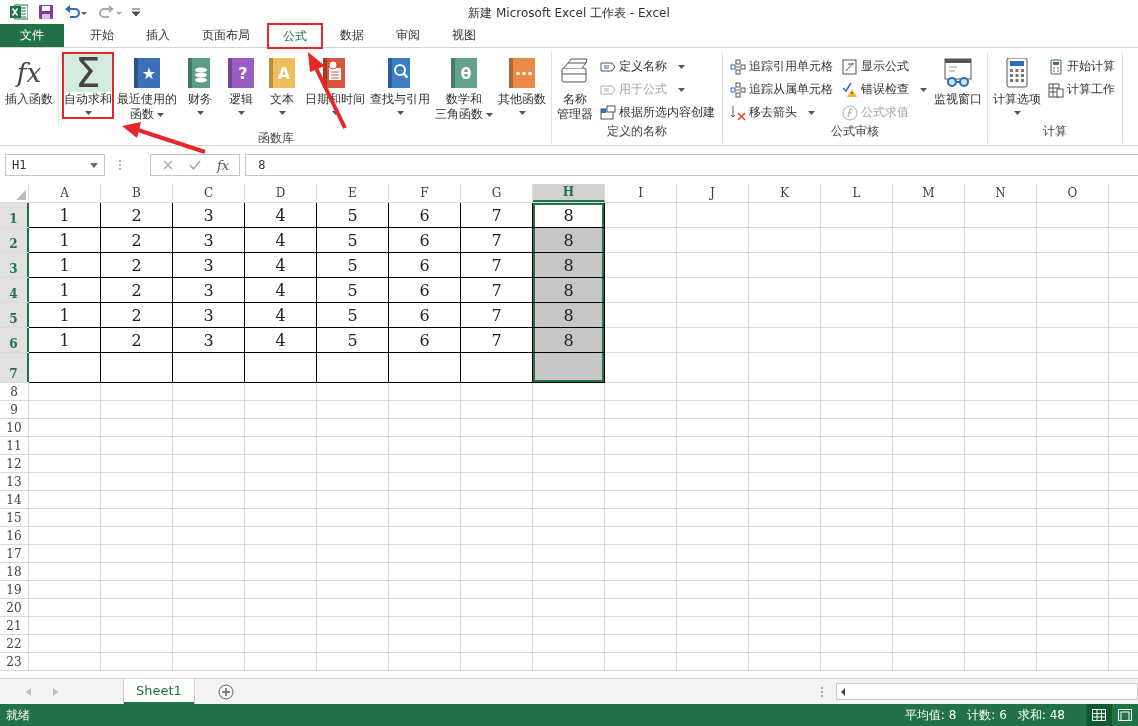 This screenshot has height=726, width=1138. What do you see at coordinates (14, 315) in the screenshot?
I see `row-header: 5` at bounding box center [14, 315].